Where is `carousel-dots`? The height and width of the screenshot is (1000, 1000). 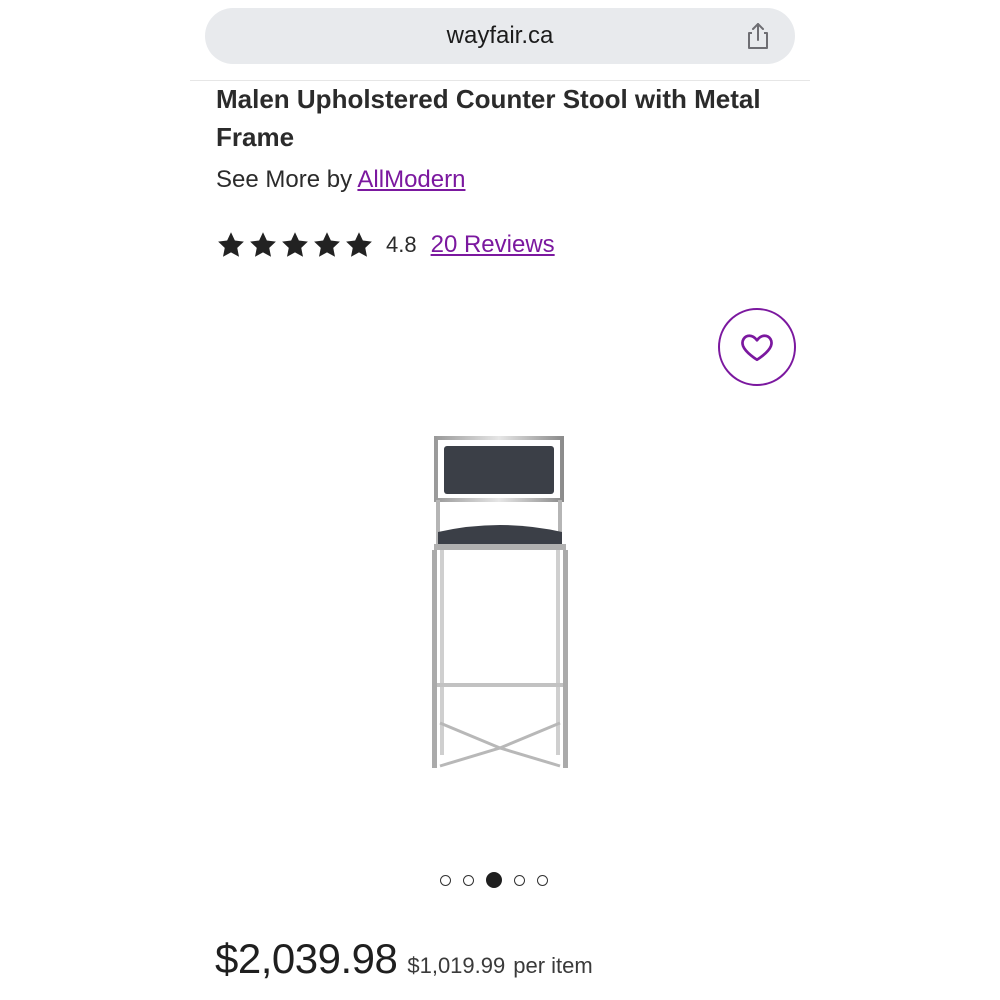
carousel-dots is located at coordinates (494, 880).